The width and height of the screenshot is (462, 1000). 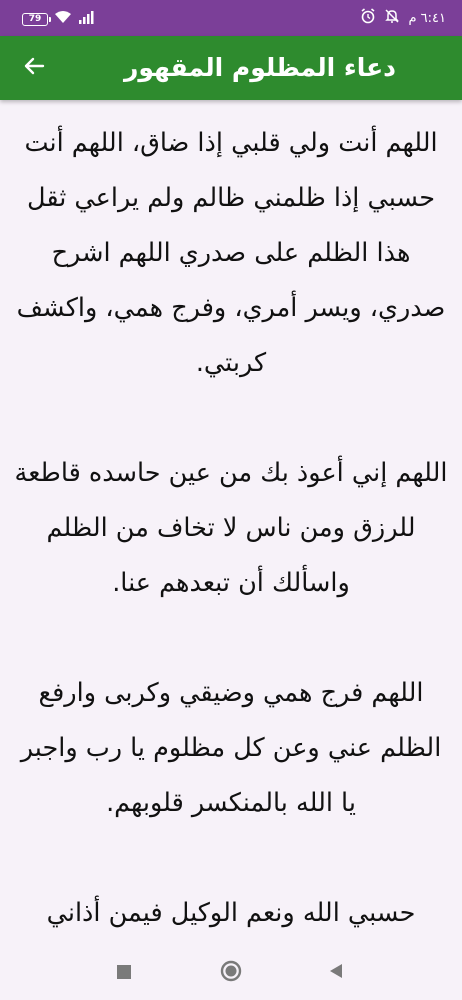 I want to click on status-right: ٦:٤١ م, so click(x=403, y=18).